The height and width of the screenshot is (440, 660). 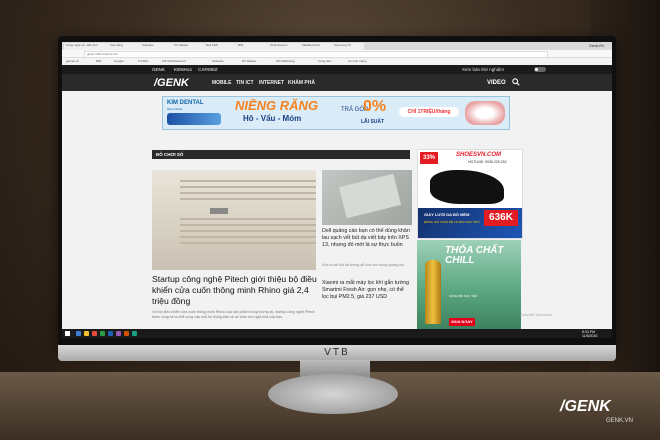 What do you see at coordinates (540, 69) in the screenshot?
I see `beta-toggle` at bounding box center [540, 69].